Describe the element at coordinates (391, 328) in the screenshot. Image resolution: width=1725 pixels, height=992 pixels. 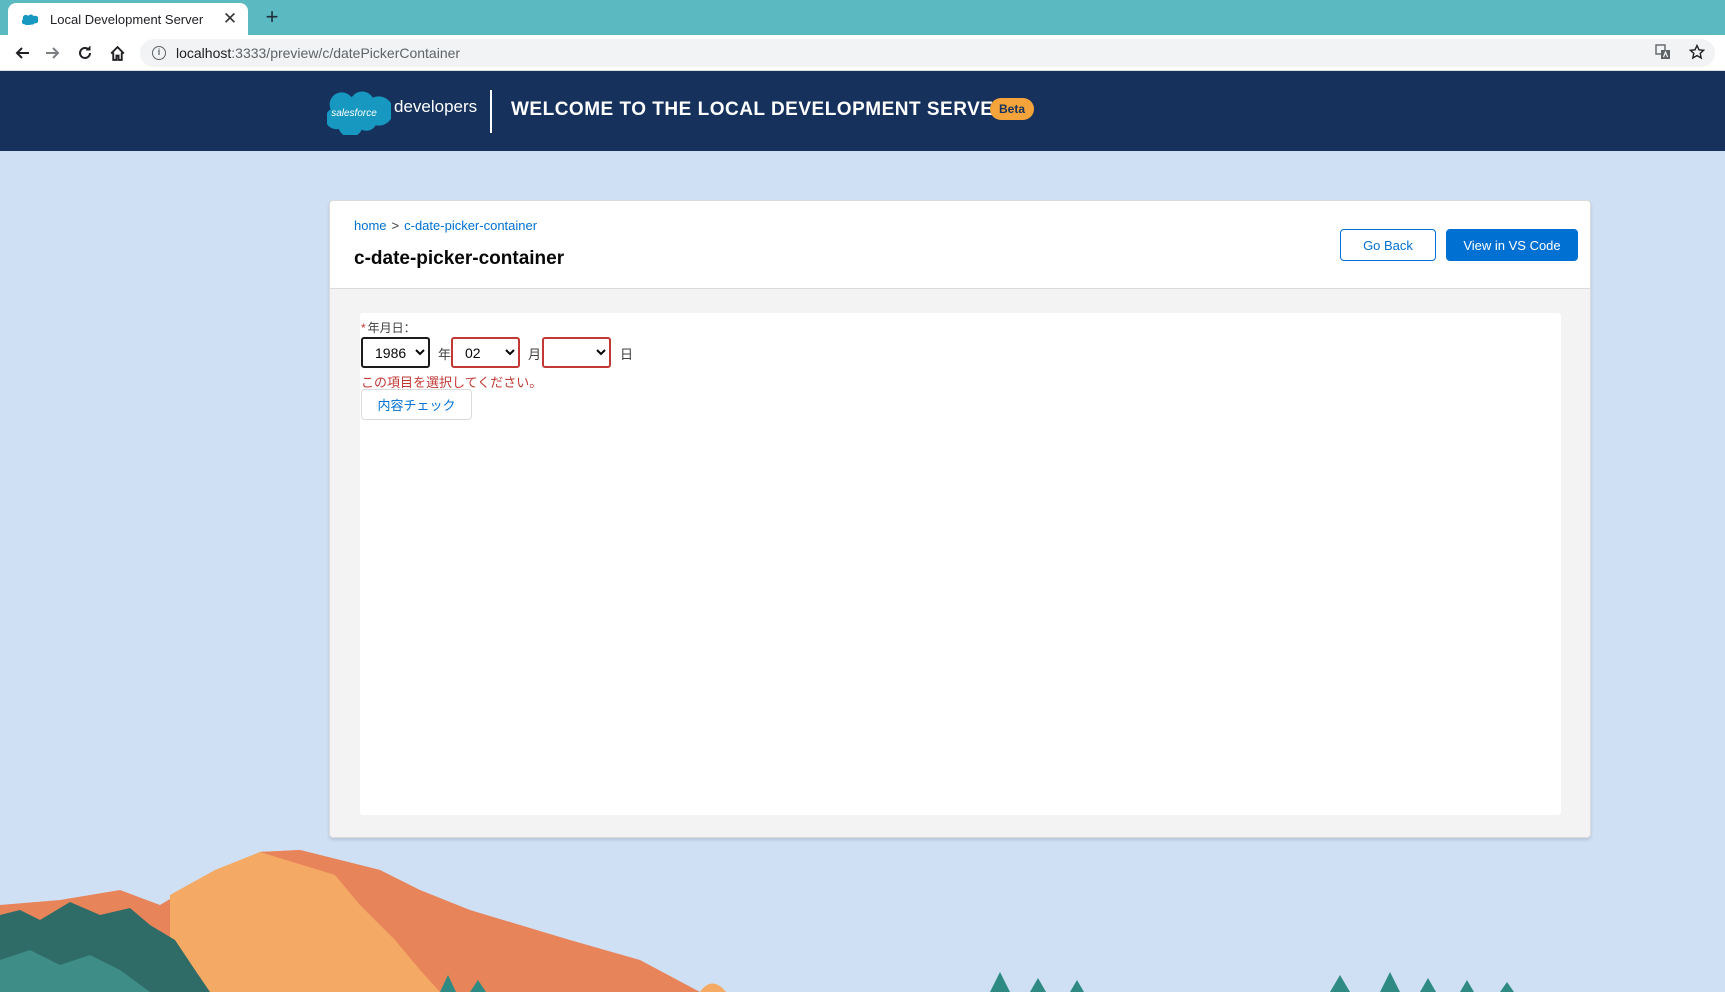
I see `date-field-label-text: 年月日：` at that location.